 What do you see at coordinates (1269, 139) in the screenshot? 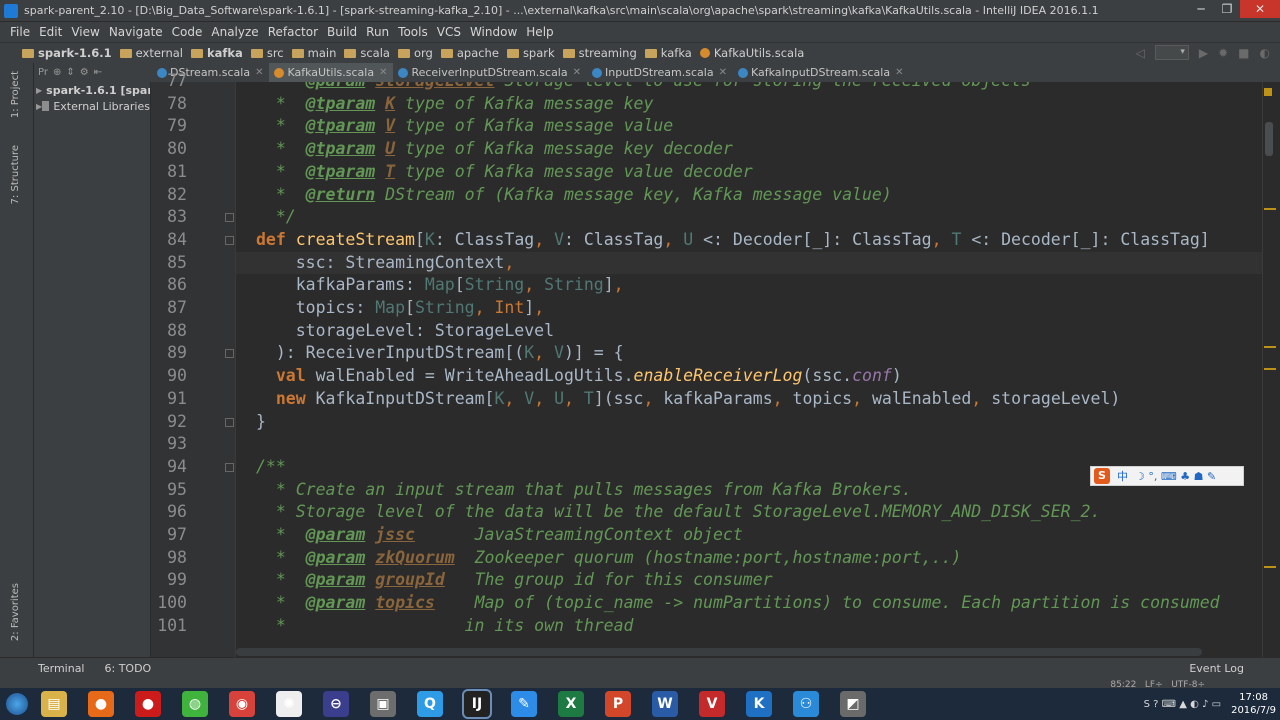
I see `scroll-thumb` at bounding box center [1269, 139].